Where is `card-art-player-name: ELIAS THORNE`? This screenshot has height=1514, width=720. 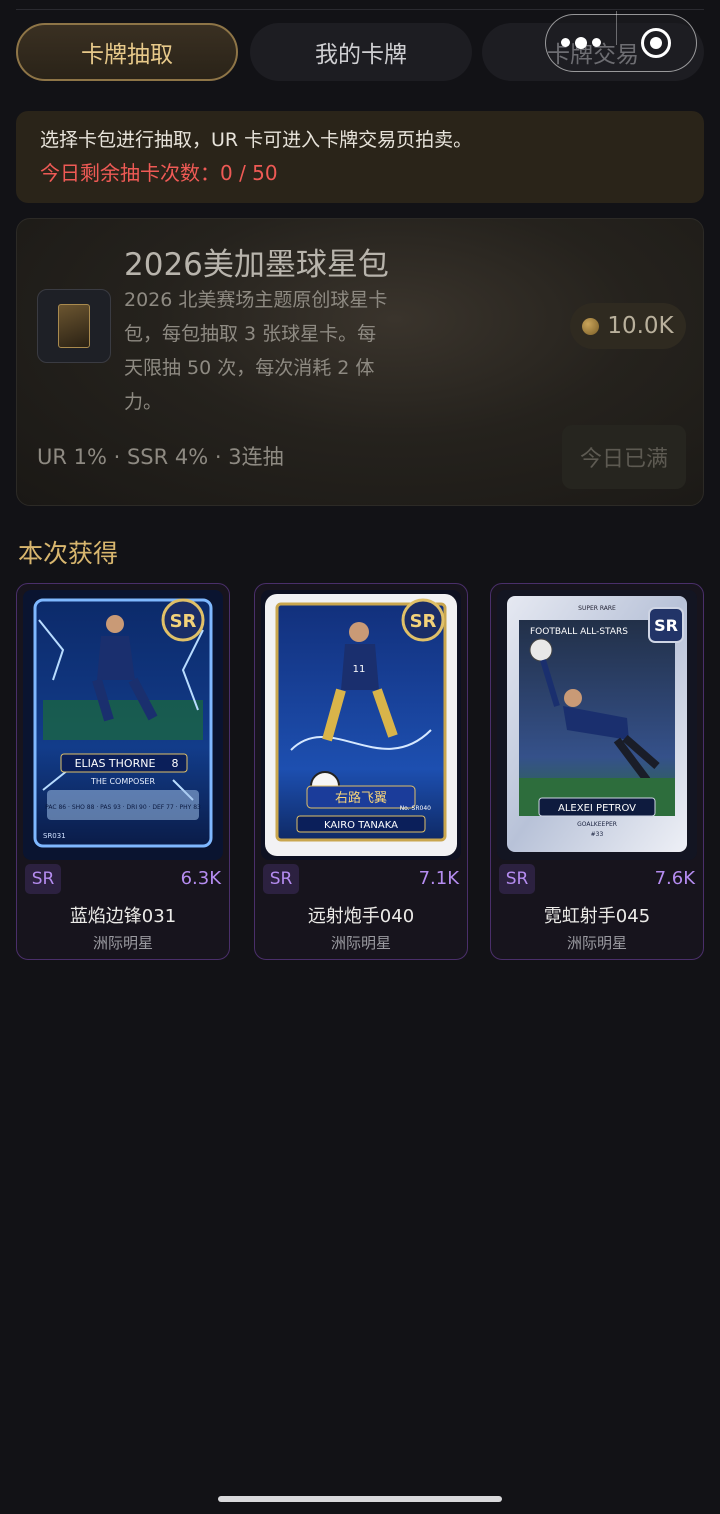
card-art-player-name: ELIAS THORNE is located at coordinates (115, 763).